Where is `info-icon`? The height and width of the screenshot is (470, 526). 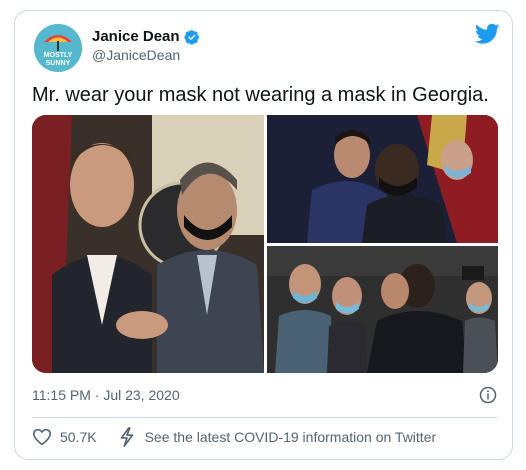
info-icon is located at coordinates (488, 395).